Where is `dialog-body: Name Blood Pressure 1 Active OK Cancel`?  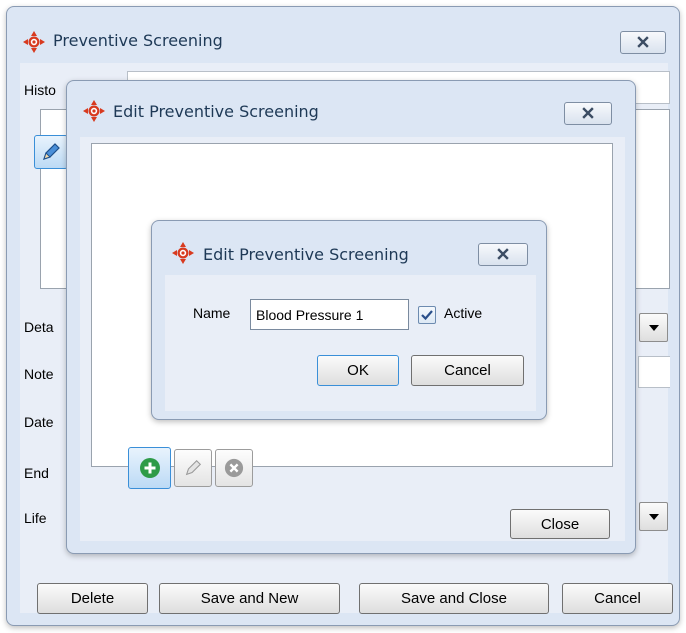
dialog-body: Name Blood Pressure 1 Active OK Cancel is located at coordinates (350, 343).